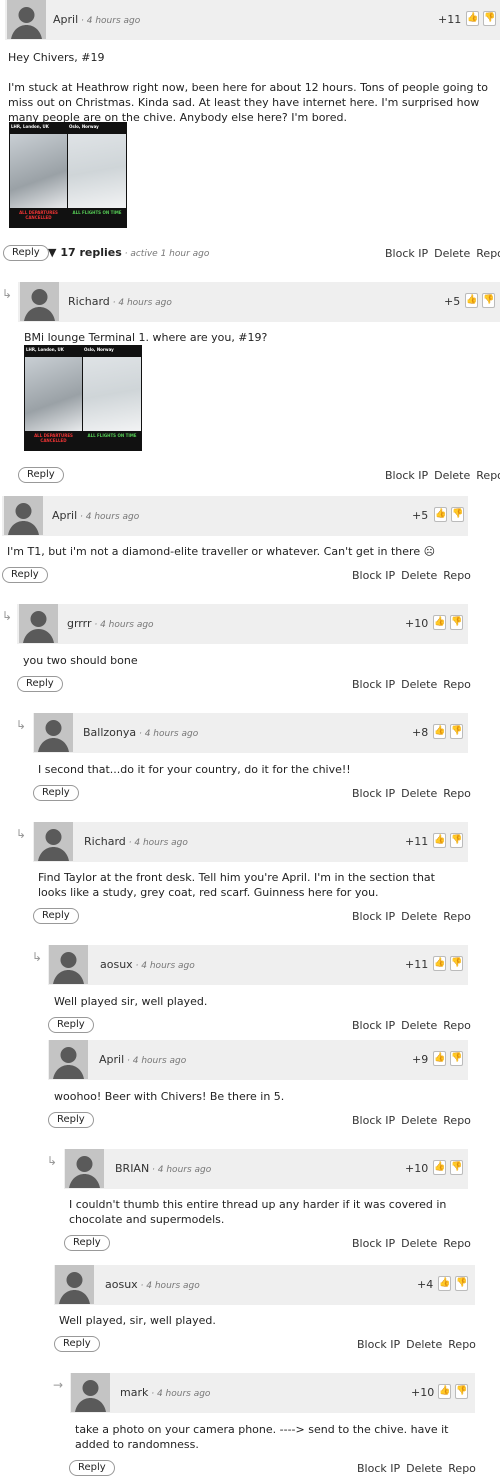 This screenshot has height=1484, width=500. I want to click on replies-toggle: ▼ 17 replies · active 1 hour ago, so click(128, 252).